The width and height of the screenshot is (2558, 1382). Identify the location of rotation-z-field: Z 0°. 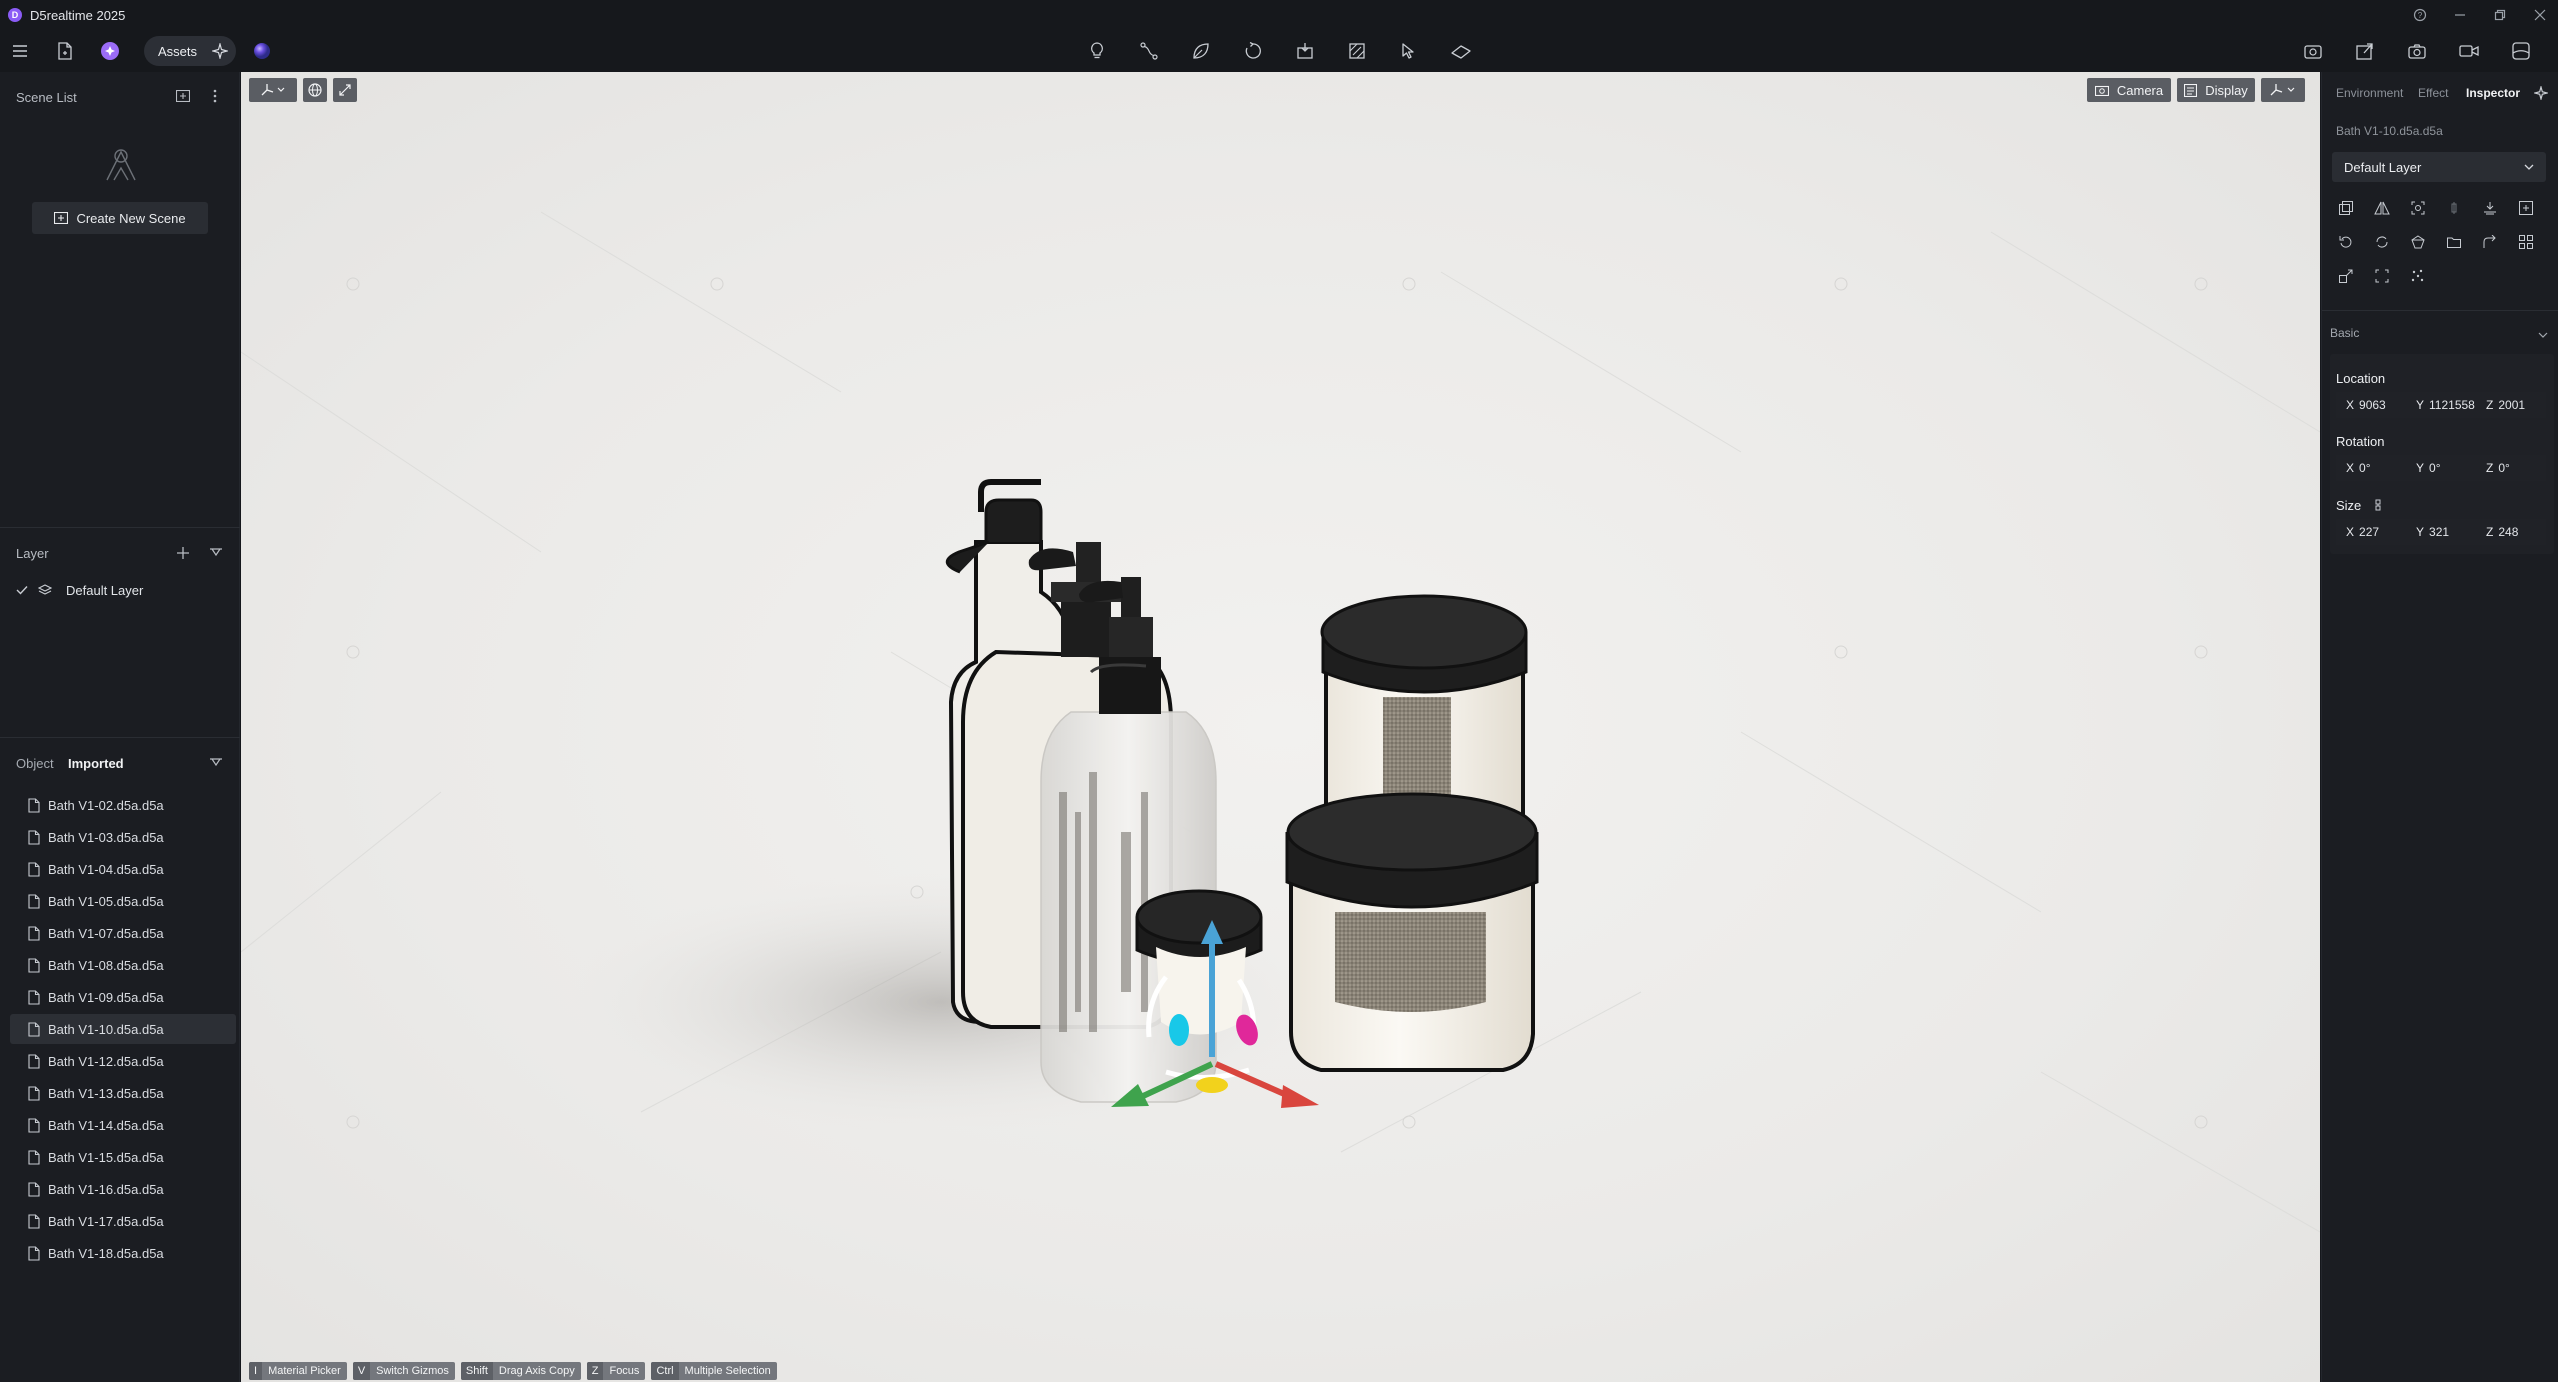
(2511, 468).